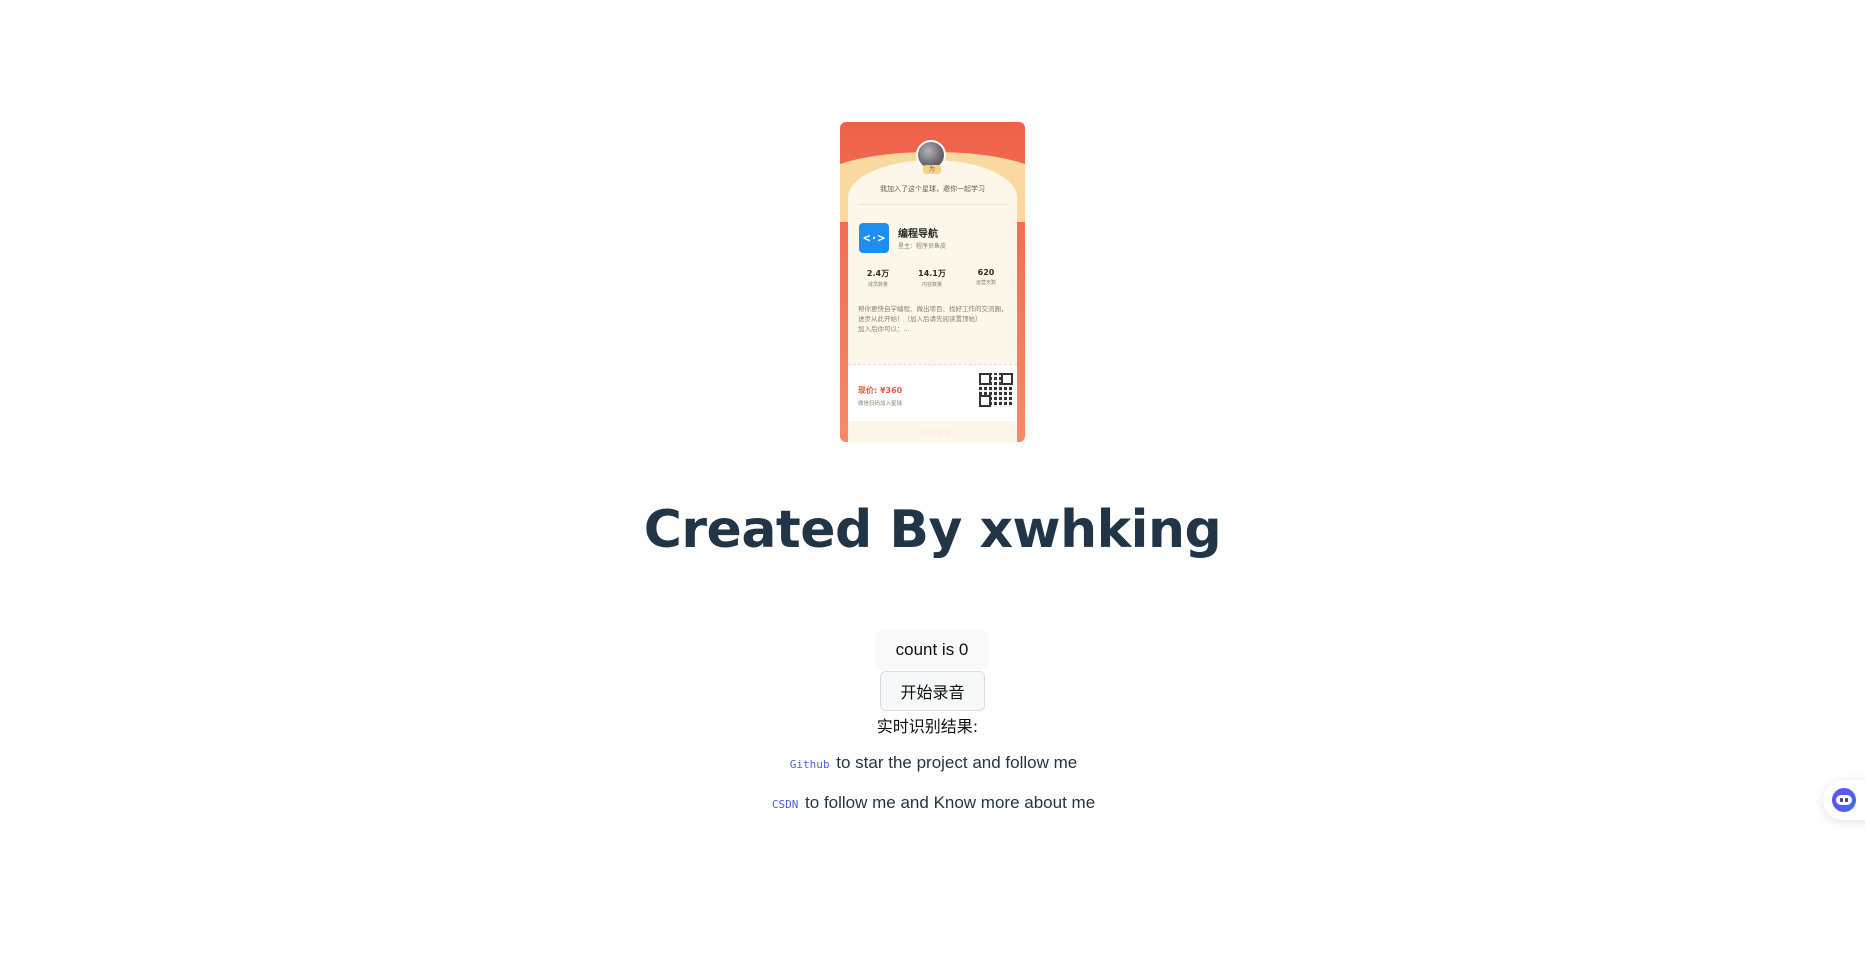 This screenshot has height=961, width=1865. I want to click on recognition-result-label: 实时识别结果:, so click(927, 726).